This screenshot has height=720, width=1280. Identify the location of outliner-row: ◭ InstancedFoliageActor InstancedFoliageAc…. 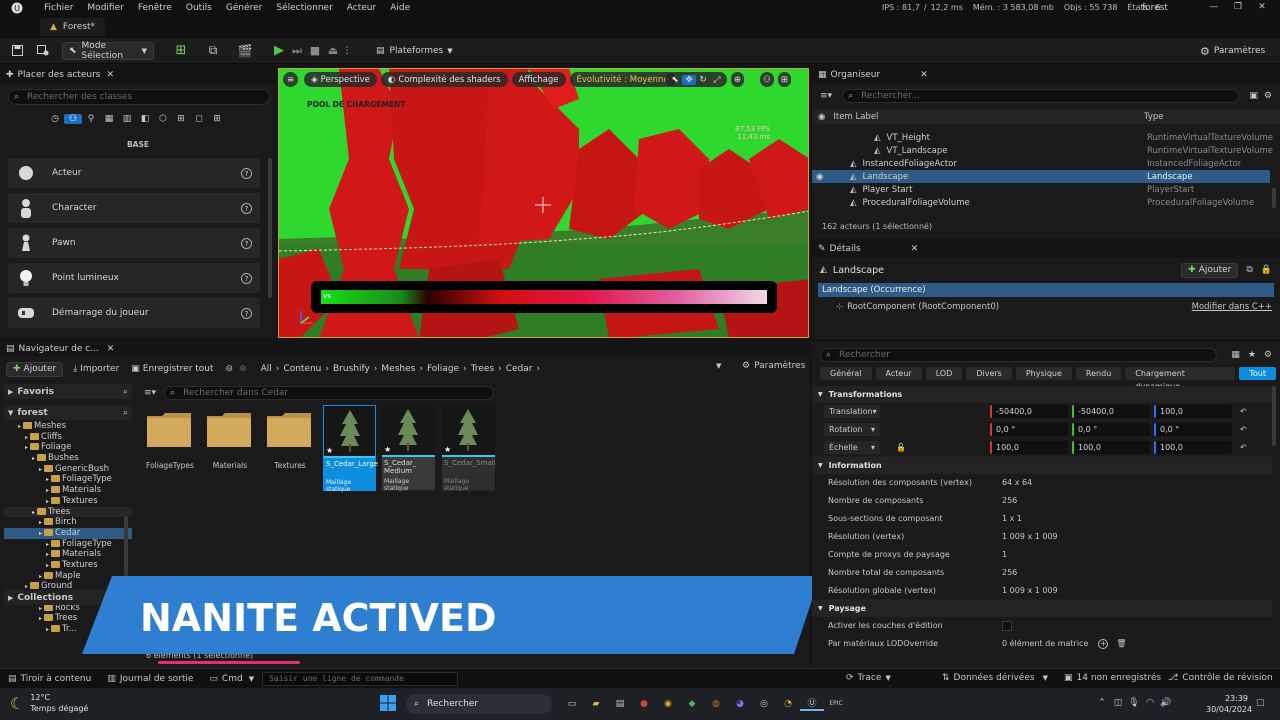
(1041, 163).